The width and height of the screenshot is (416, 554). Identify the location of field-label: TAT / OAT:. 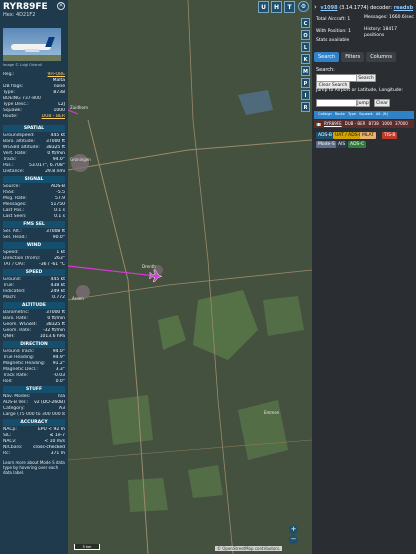
(14, 264).